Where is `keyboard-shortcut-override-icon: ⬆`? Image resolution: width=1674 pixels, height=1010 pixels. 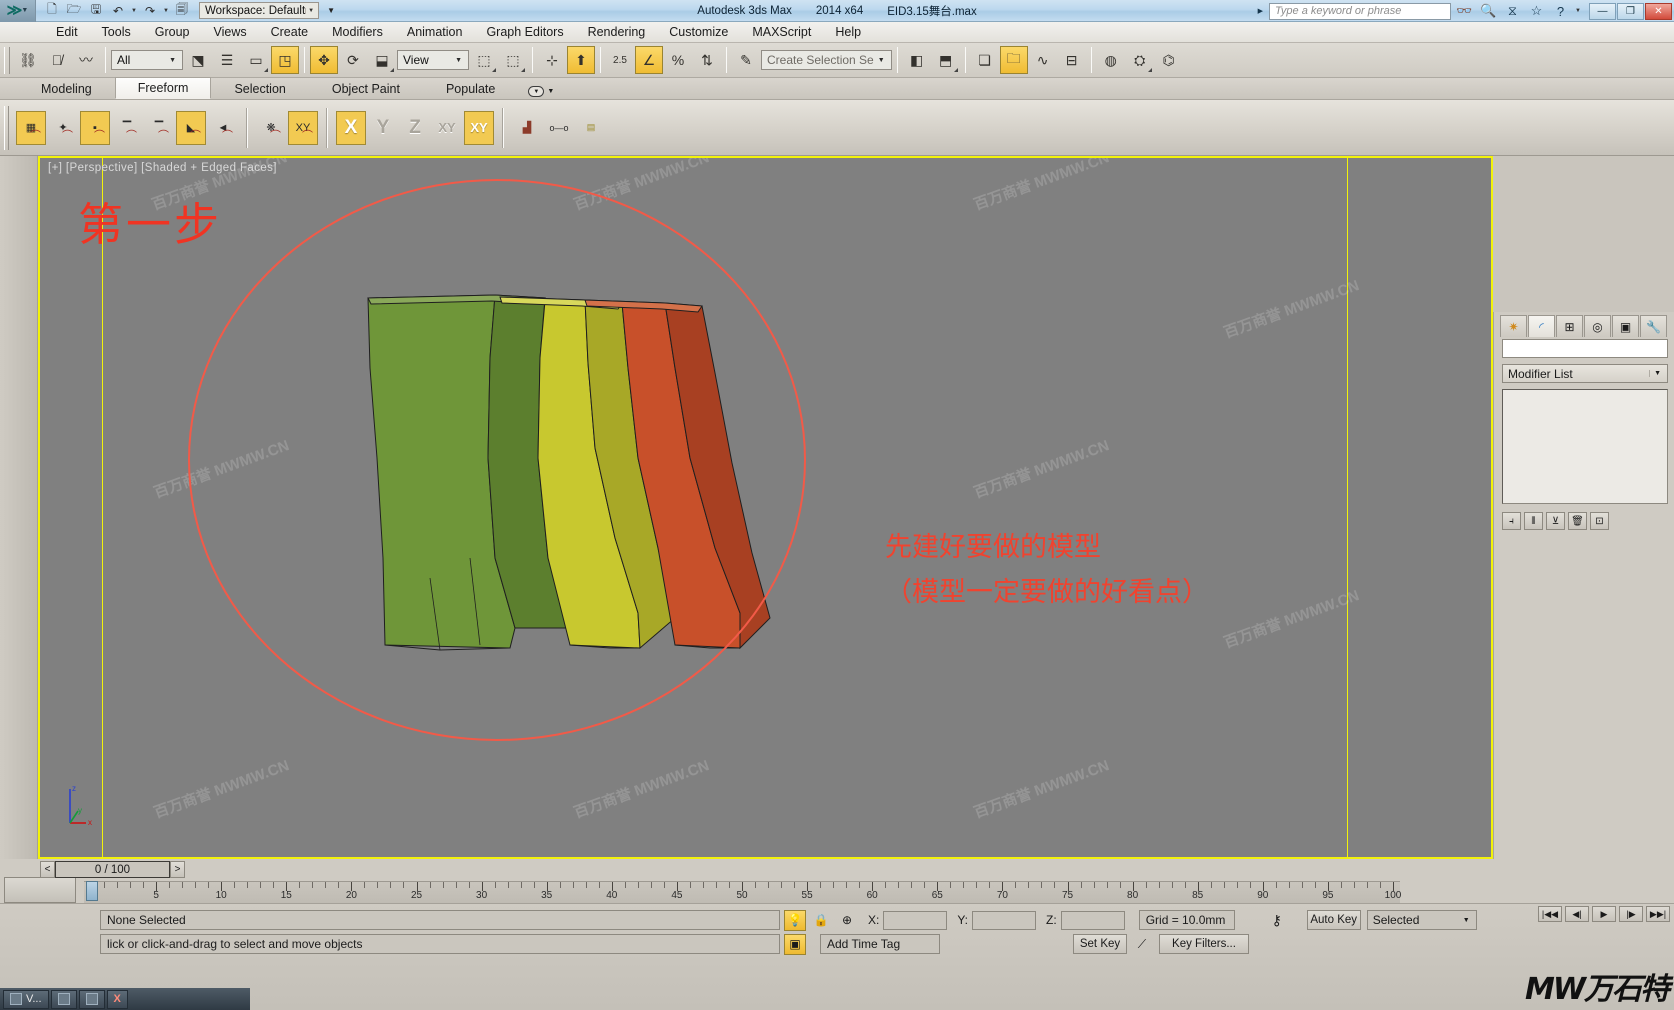 keyboard-shortcut-override-icon: ⬆ is located at coordinates (581, 60).